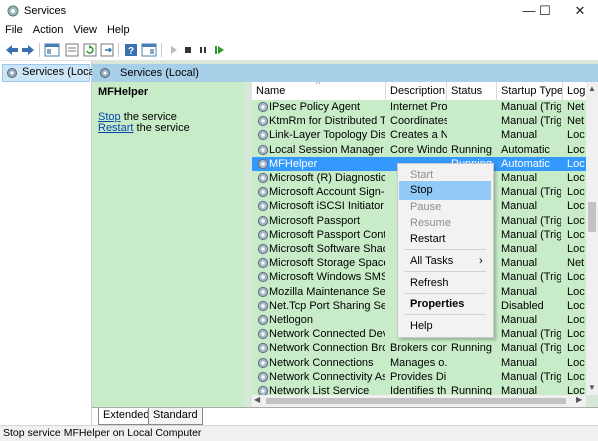 Image resolution: width=598 pixels, height=441 pixels. What do you see at coordinates (318, 85) in the screenshot?
I see `sort-arrow-icon: ^` at bounding box center [318, 85].